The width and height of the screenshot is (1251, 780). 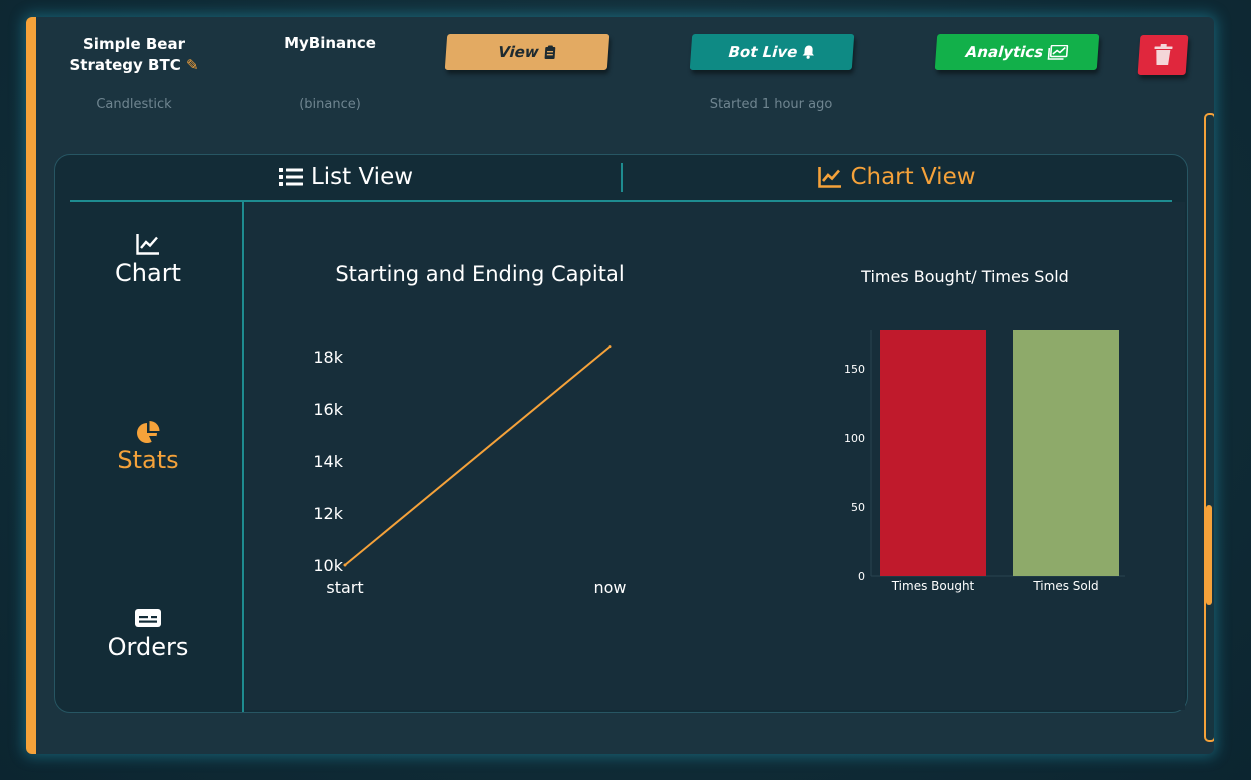 I want to click on y-tick-label: 0, so click(x=861, y=576).